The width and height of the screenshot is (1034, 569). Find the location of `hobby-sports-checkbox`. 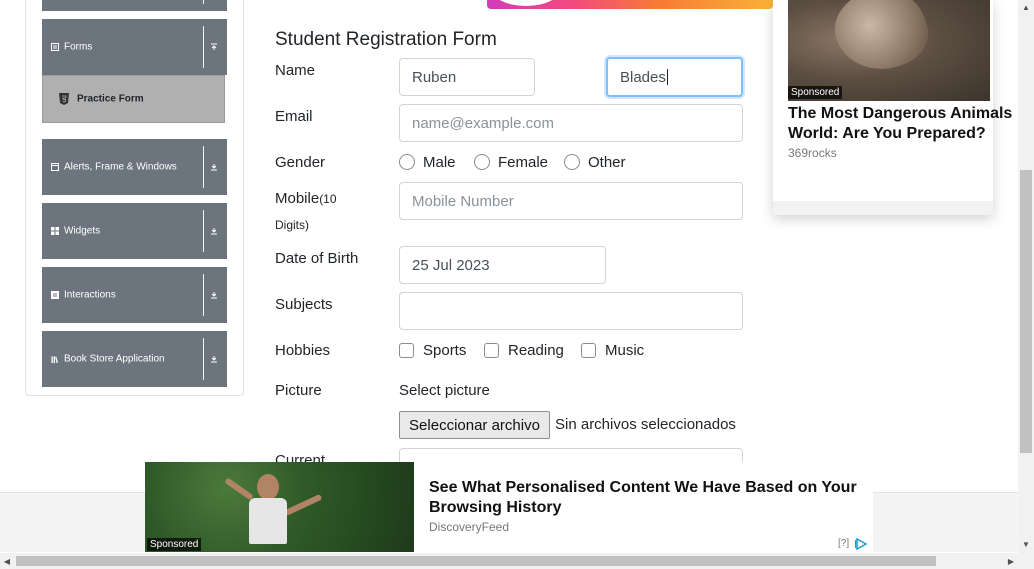

hobby-sports-checkbox is located at coordinates (406, 350).